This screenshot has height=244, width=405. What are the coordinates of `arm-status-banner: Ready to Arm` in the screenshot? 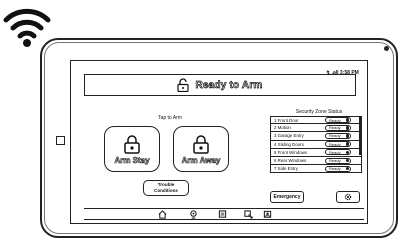 It's located at (220, 85).